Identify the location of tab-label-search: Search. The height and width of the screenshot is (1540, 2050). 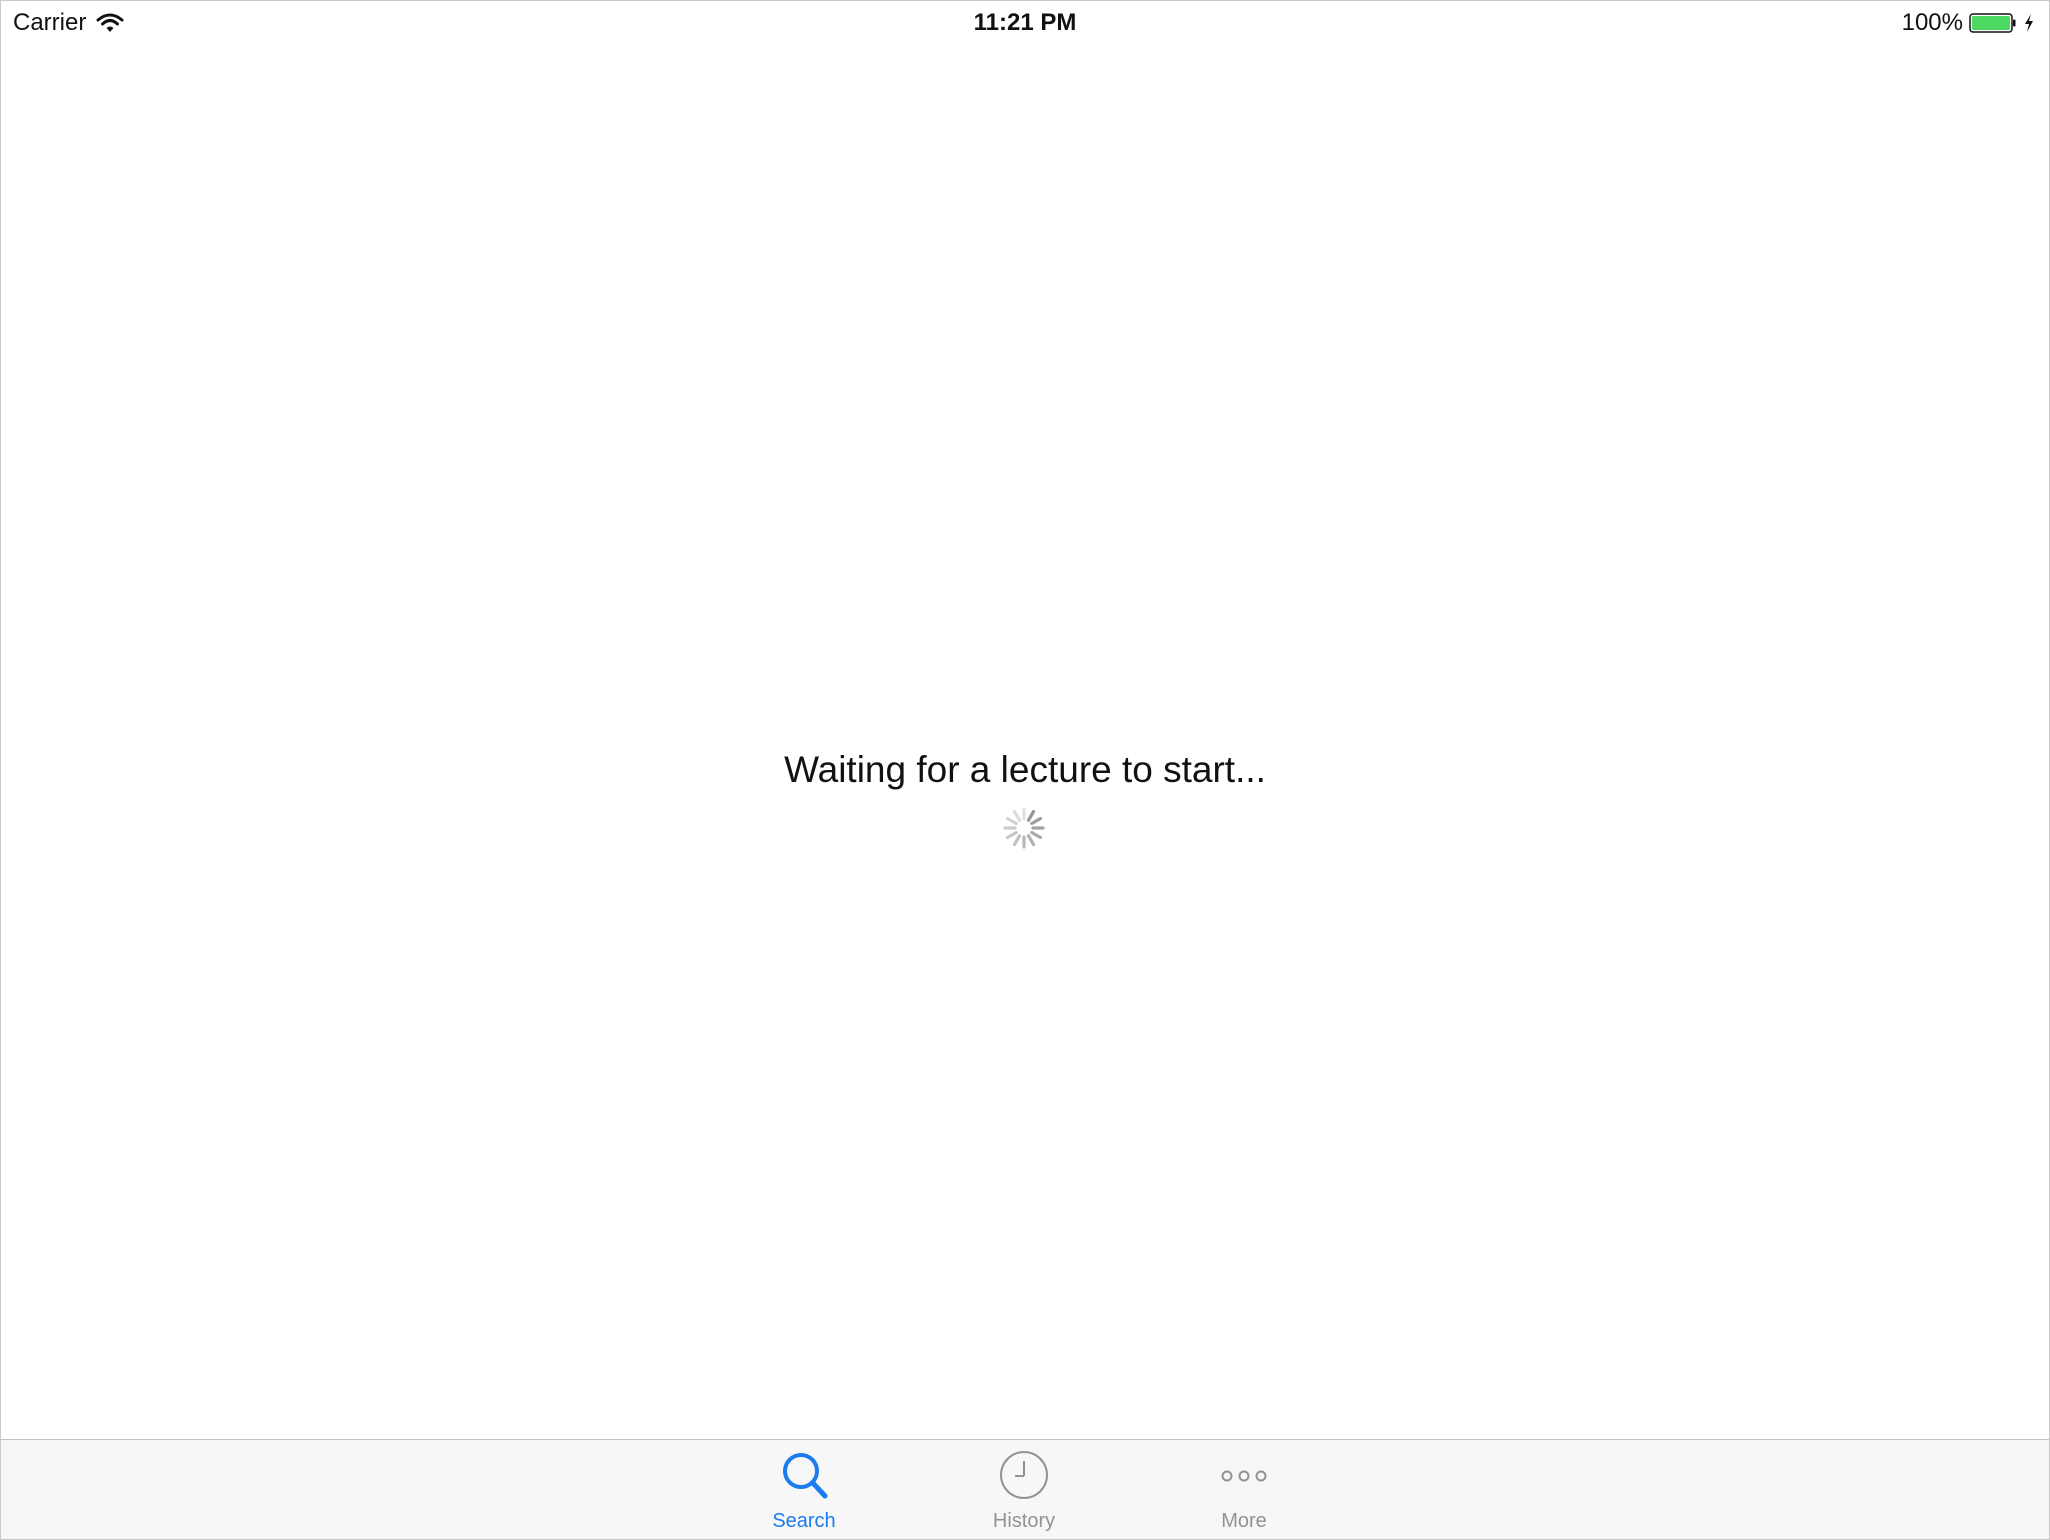
(804, 1521).